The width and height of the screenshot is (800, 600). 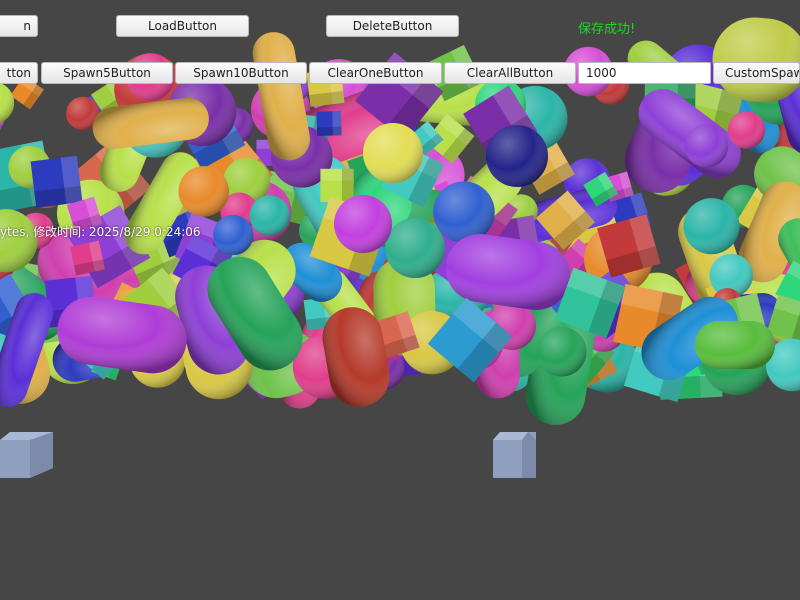 What do you see at coordinates (19, 26) in the screenshot?
I see `partial-button-row1: n` at bounding box center [19, 26].